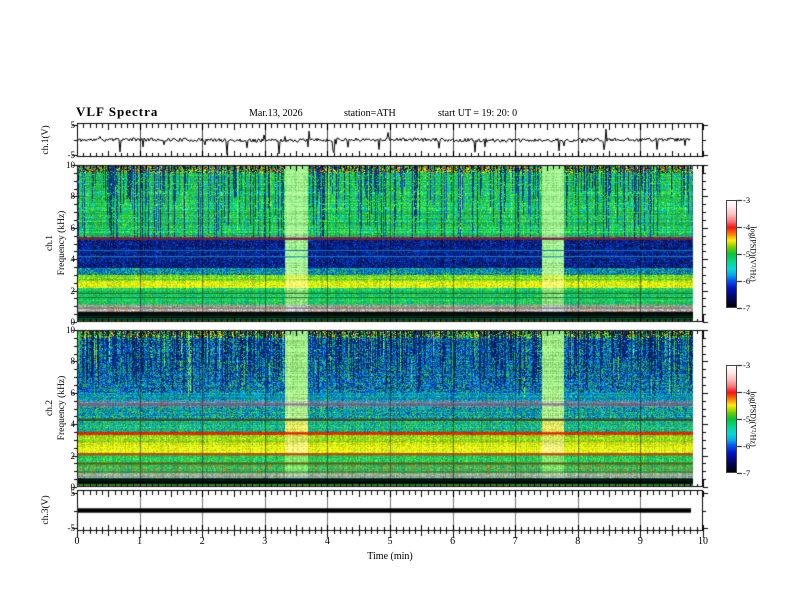  I want to click on station-label: station=ATH, so click(370, 113).